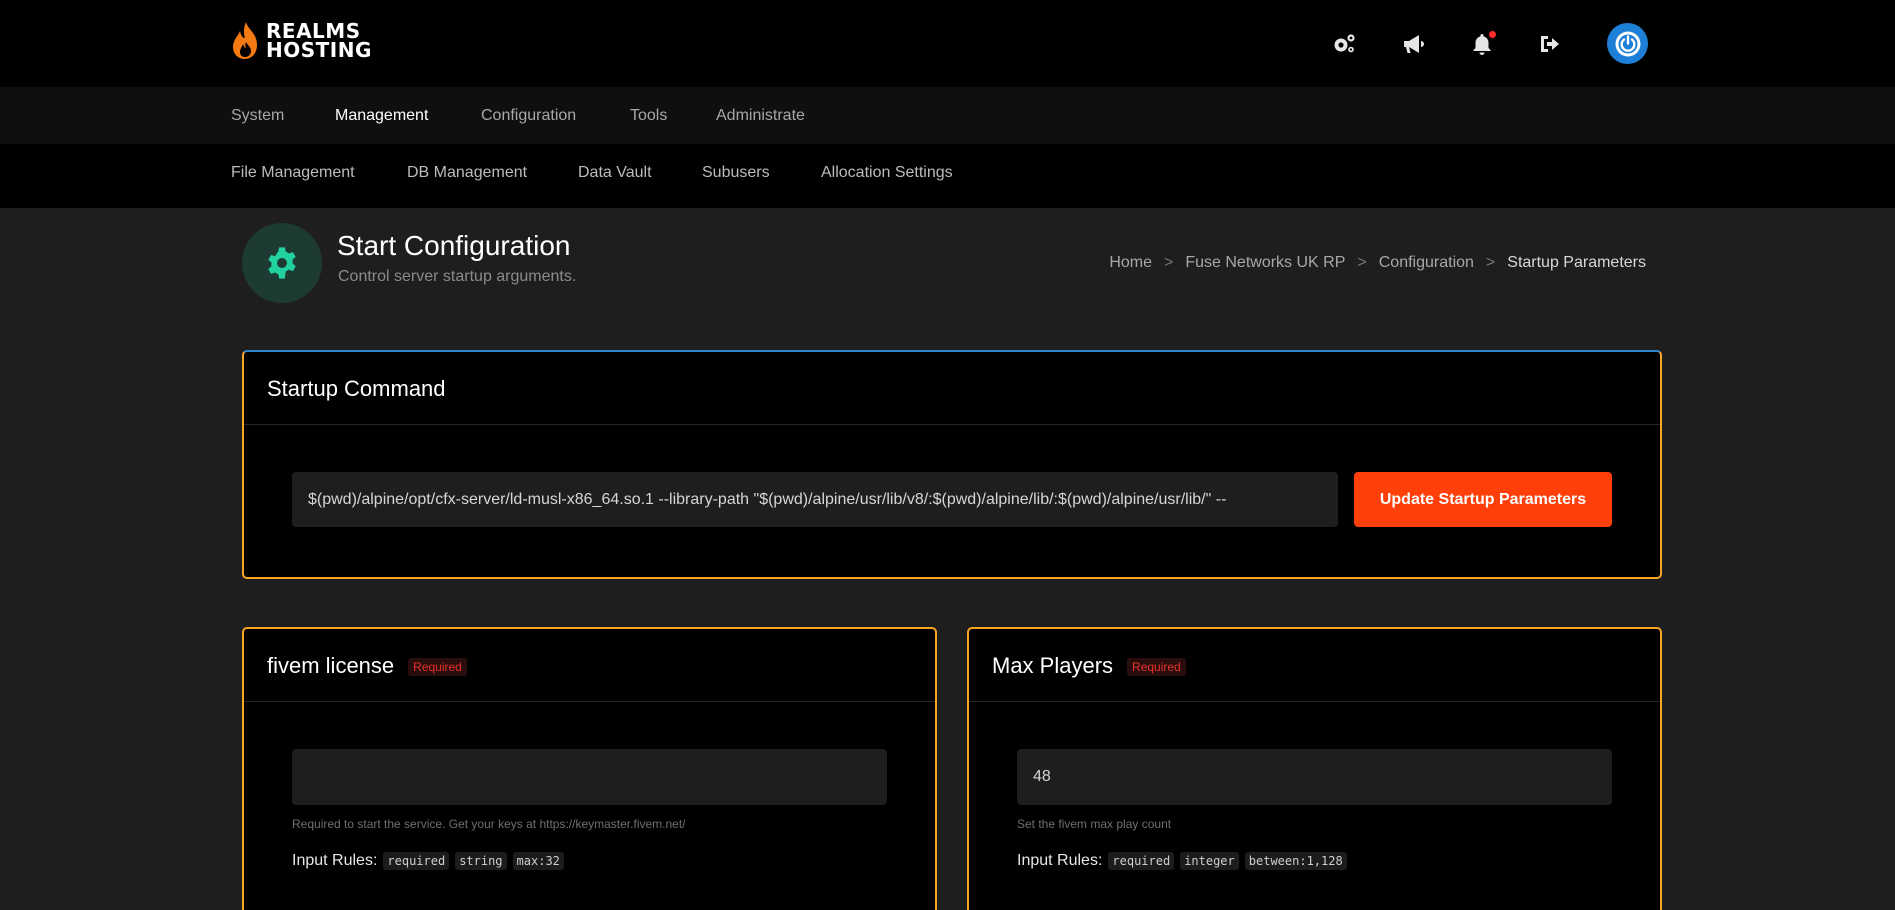  I want to click on nav-item-configuration: Configuration, so click(528, 116).